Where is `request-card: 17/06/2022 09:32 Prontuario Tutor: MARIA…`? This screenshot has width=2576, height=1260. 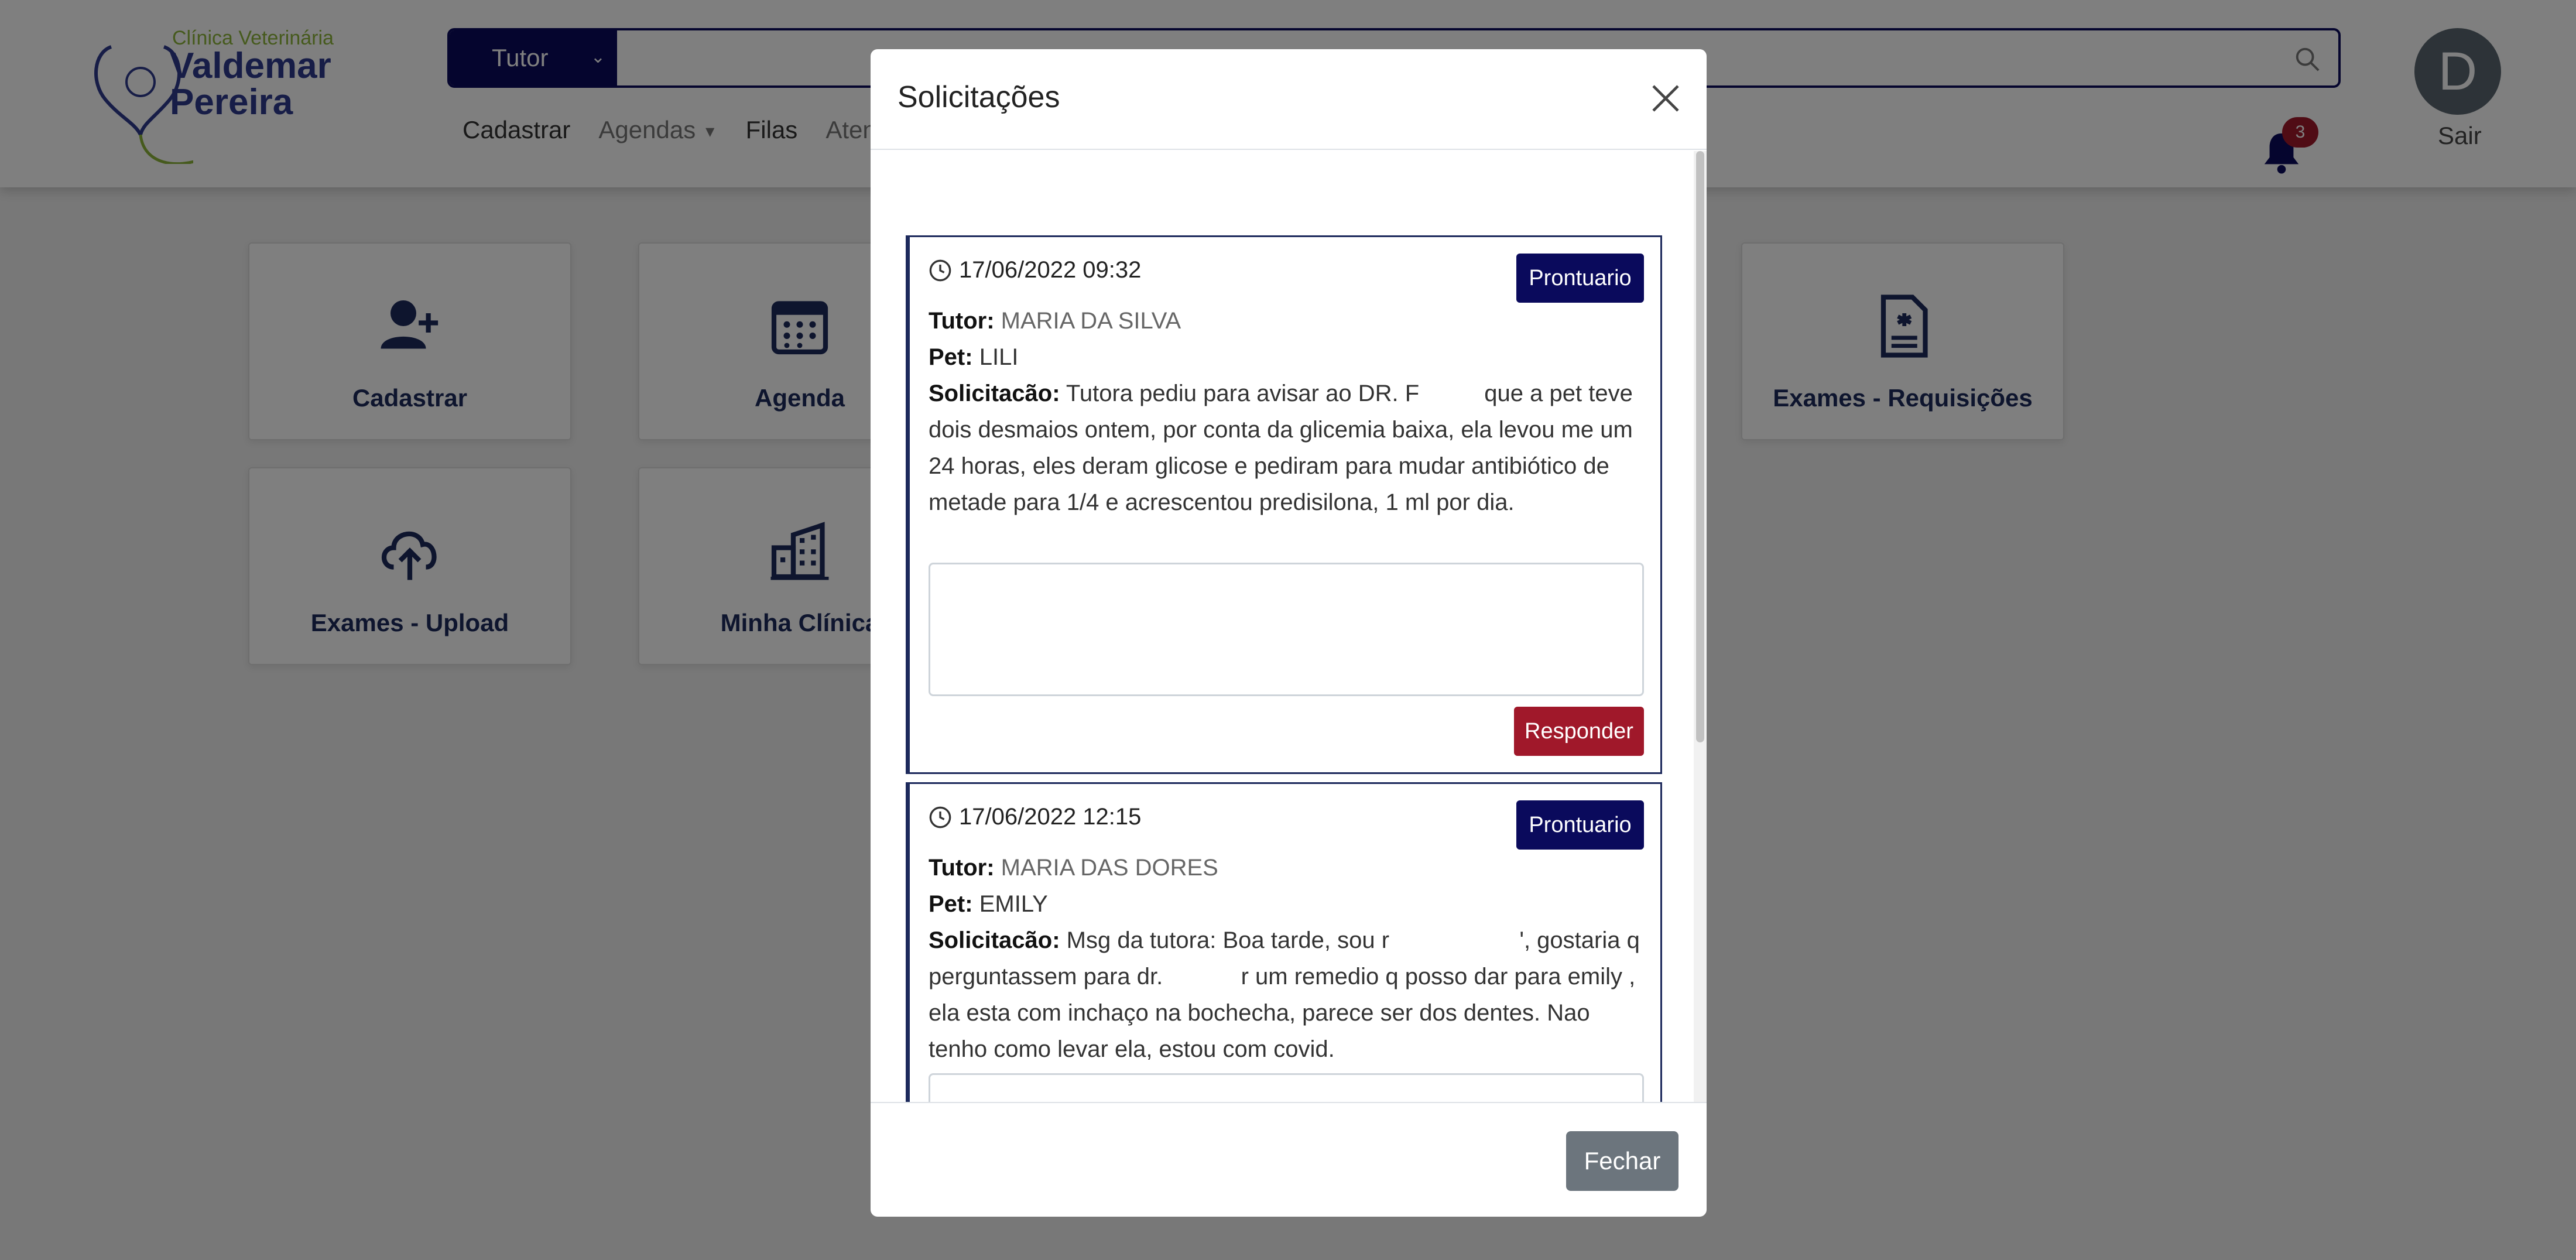 request-card: 17/06/2022 09:32 Prontuario Tutor: MARIA… is located at coordinates (1284, 504).